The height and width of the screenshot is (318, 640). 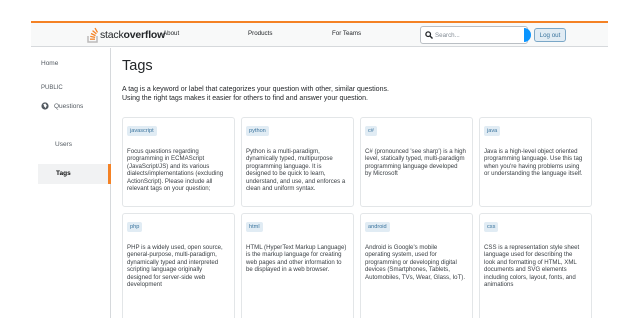 What do you see at coordinates (171, 33) in the screenshot?
I see `nav-about: About` at bounding box center [171, 33].